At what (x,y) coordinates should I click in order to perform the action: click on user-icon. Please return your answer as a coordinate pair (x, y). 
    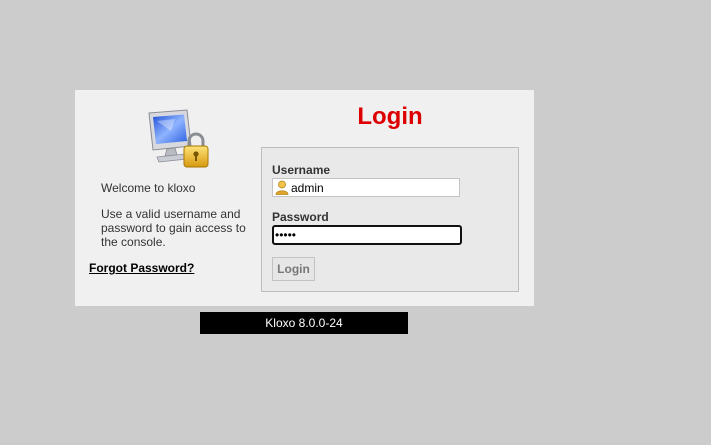
    Looking at the image, I should click on (282, 187).